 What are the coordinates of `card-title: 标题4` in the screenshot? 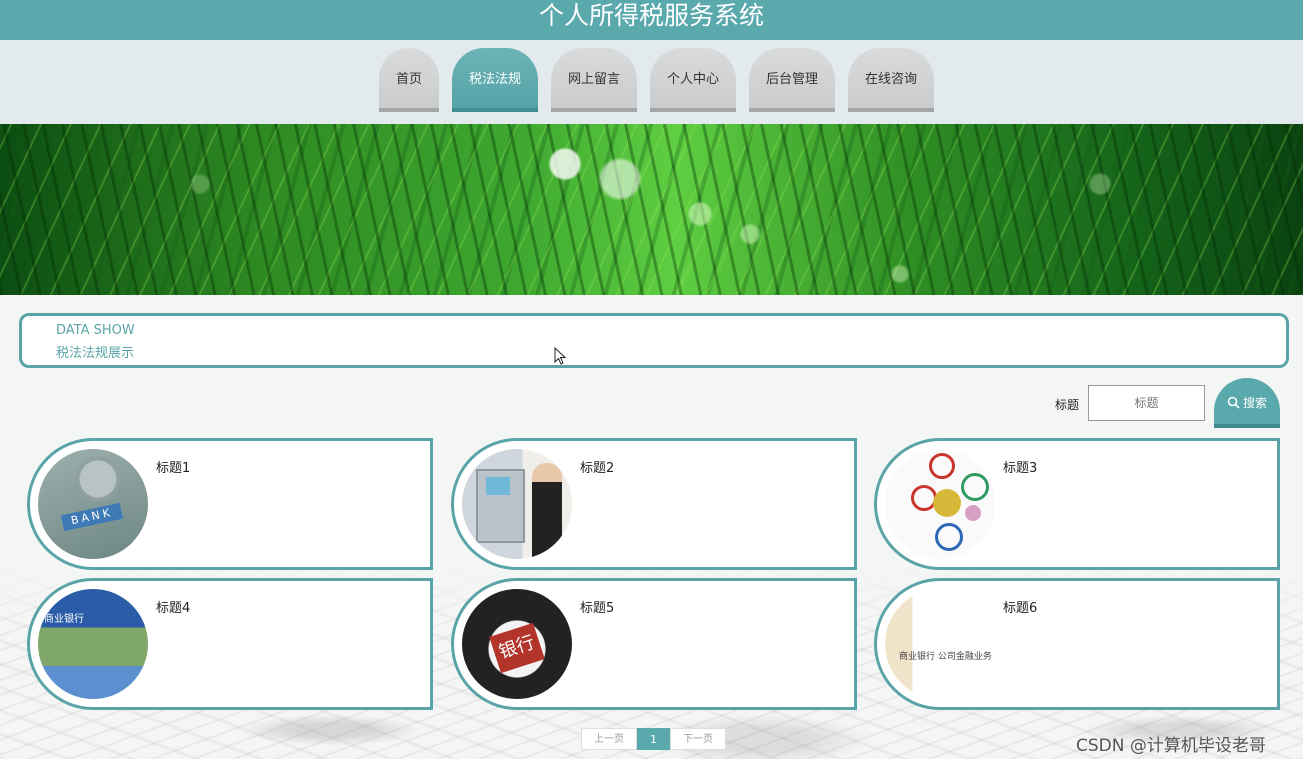 It's located at (173, 608).